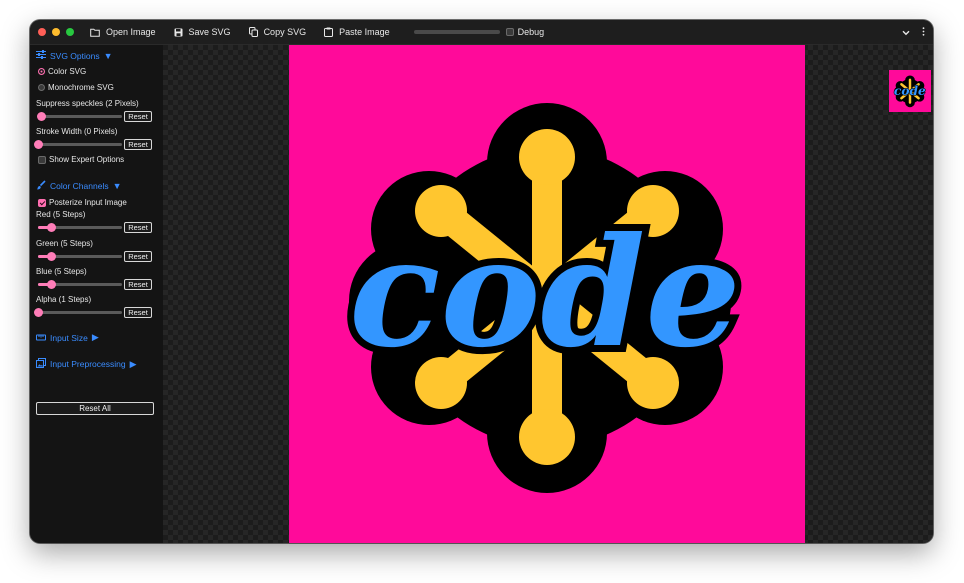 This screenshot has height=583, width=964. I want to click on copy-svg-button: Copy SVG, so click(277, 32).